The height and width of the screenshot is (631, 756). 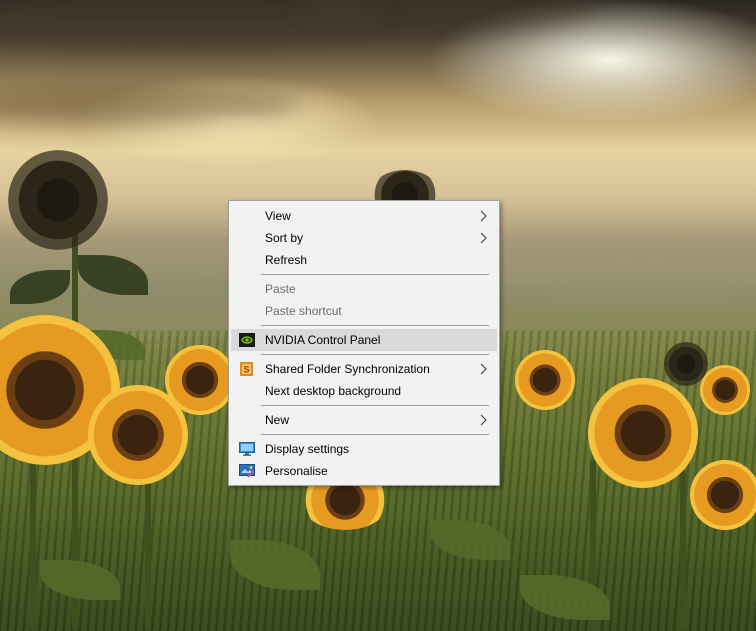 I want to click on sync-s-icon: S, so click(x=246, y=369).